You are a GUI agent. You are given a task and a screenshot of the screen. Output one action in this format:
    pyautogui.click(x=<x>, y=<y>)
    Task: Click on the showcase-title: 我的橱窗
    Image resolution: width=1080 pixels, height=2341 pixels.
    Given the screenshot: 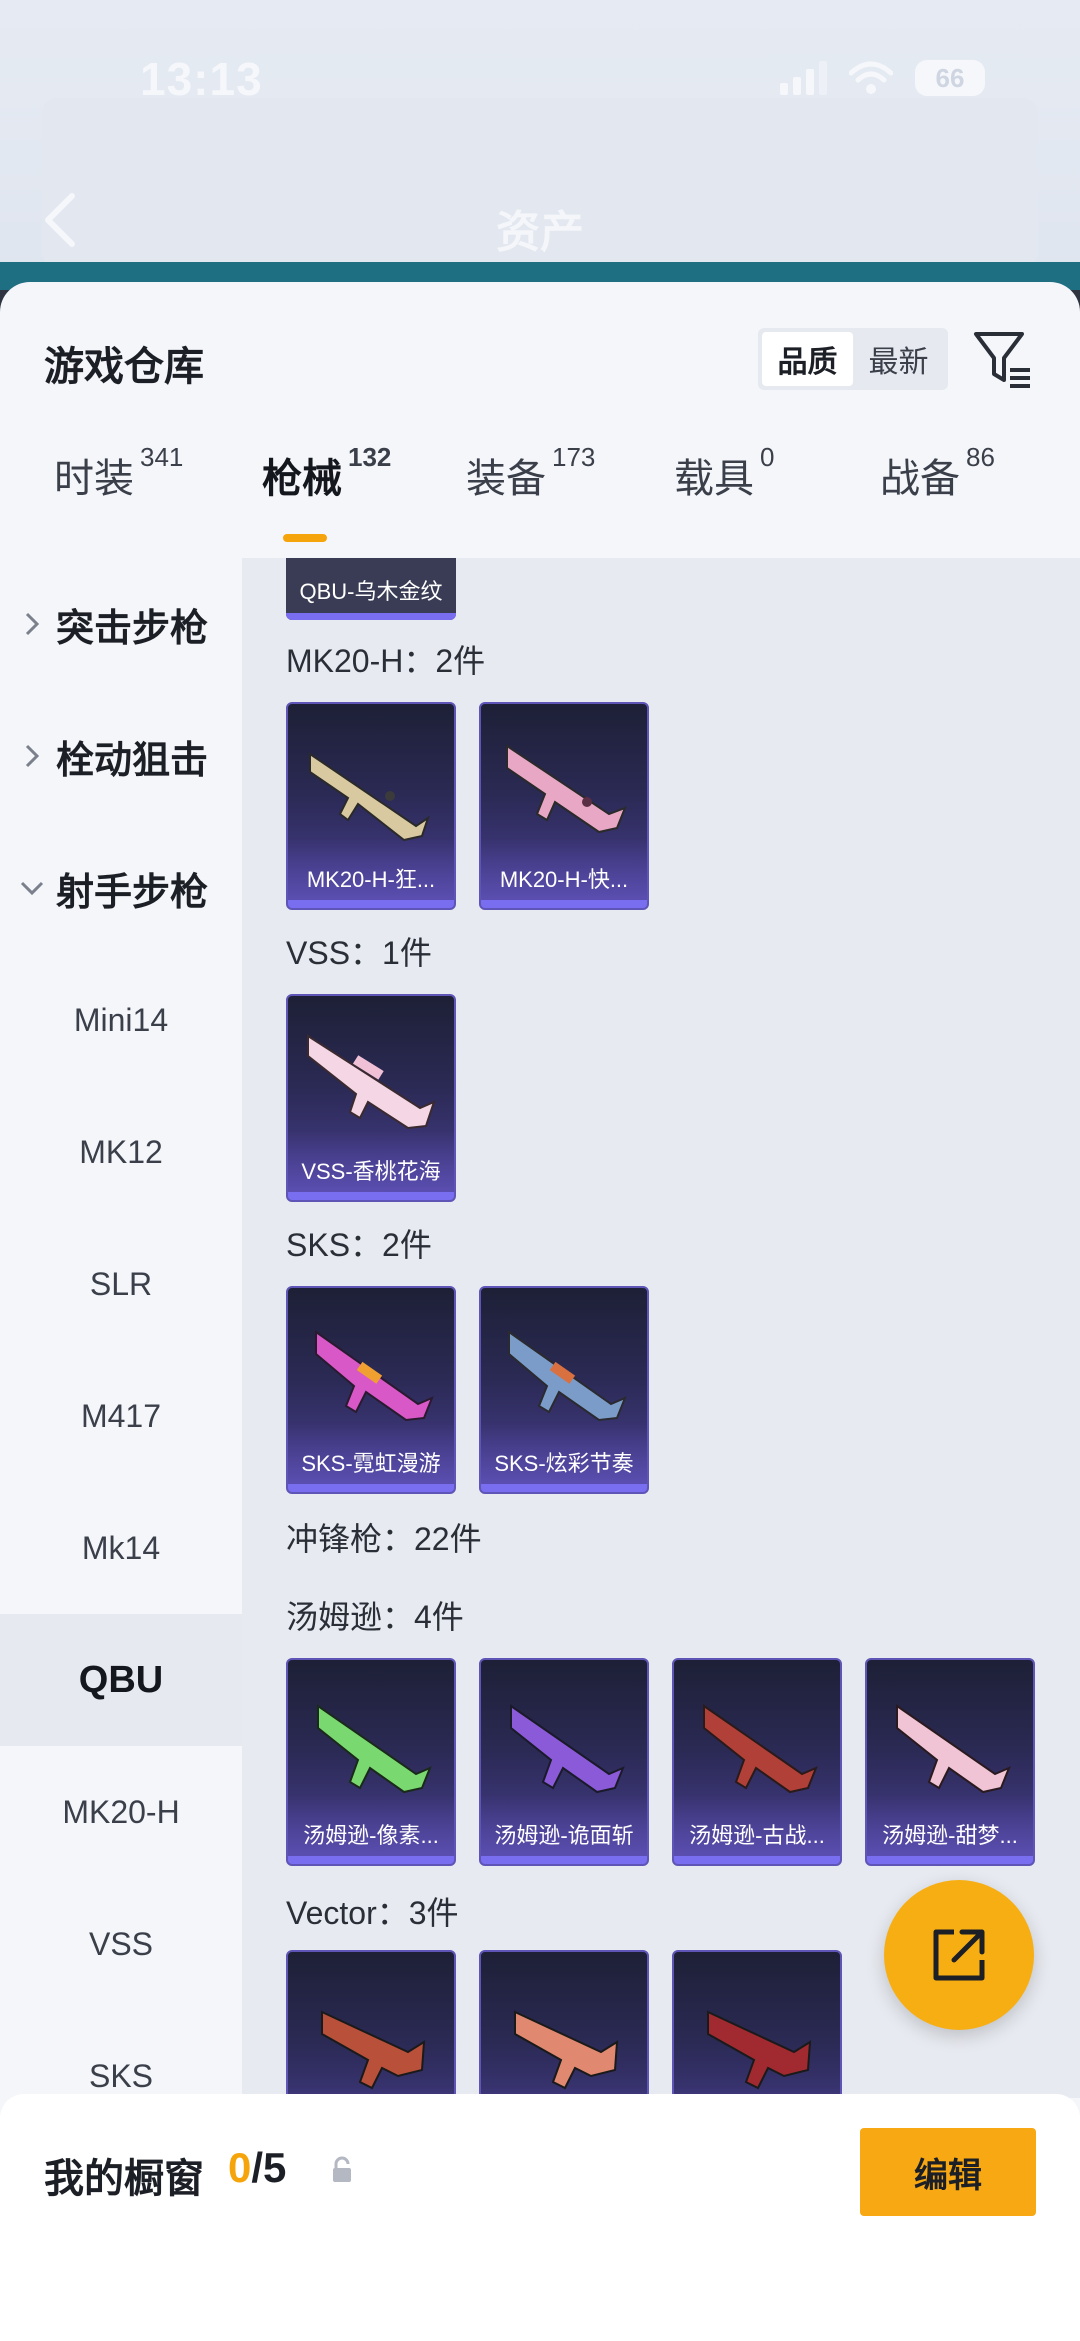 What is the action you would take?
    pyautogui.click(x=124, y=2179)
    